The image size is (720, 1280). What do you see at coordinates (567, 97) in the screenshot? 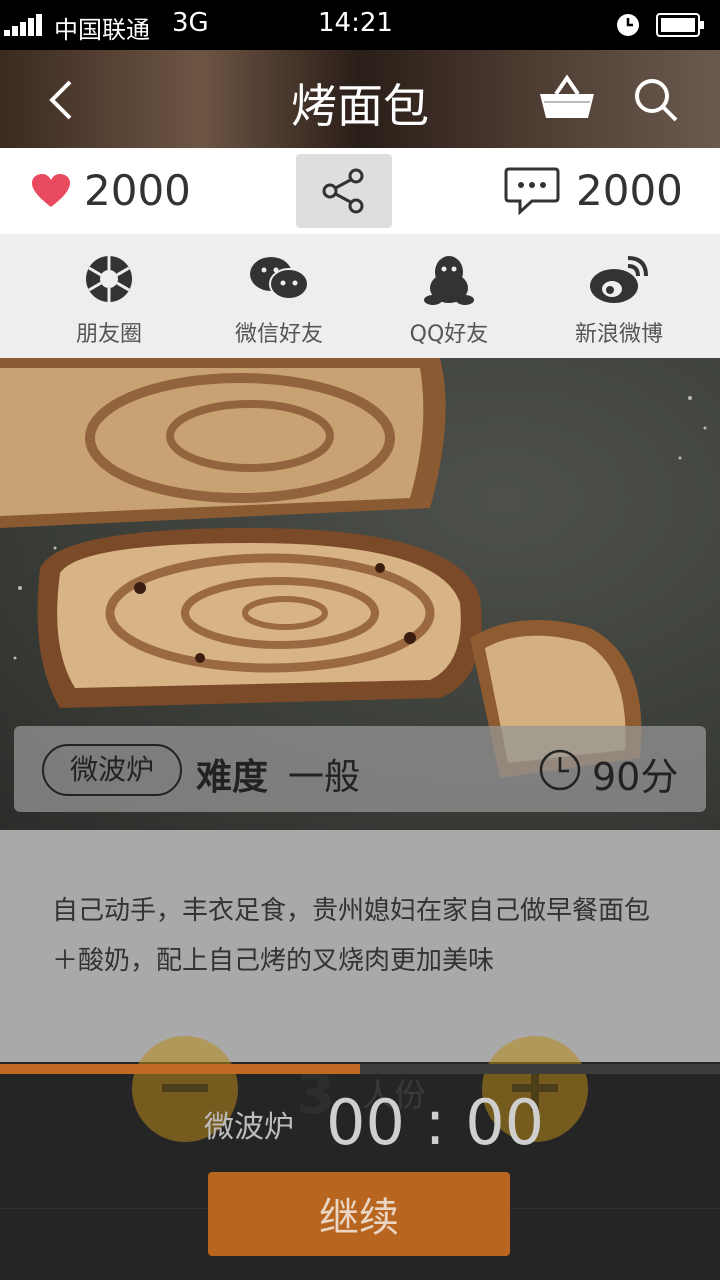
I see `basket-icon` at bounding box center [567, 97].